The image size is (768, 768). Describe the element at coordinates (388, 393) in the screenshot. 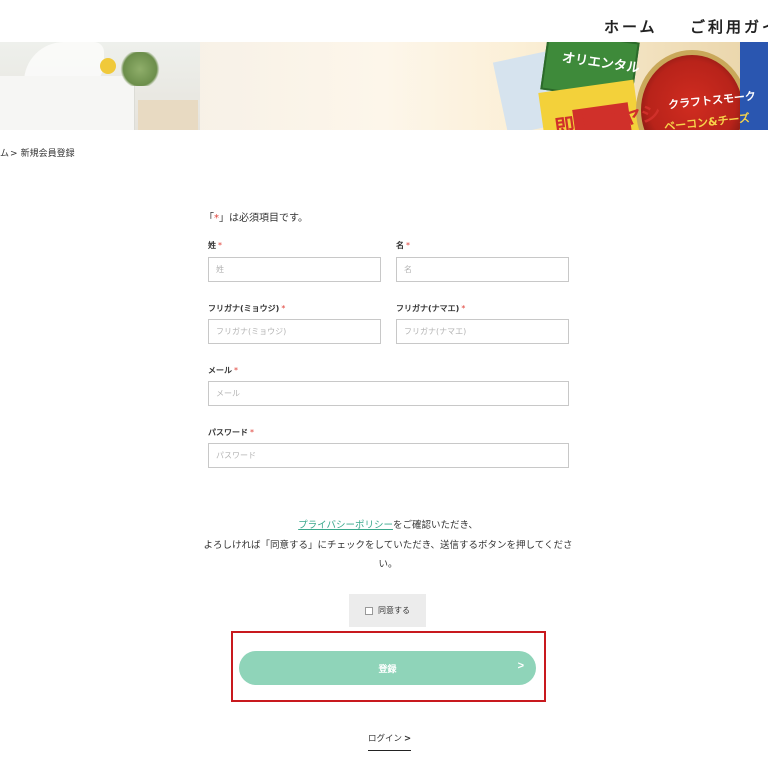

I see `email-input` at that location.